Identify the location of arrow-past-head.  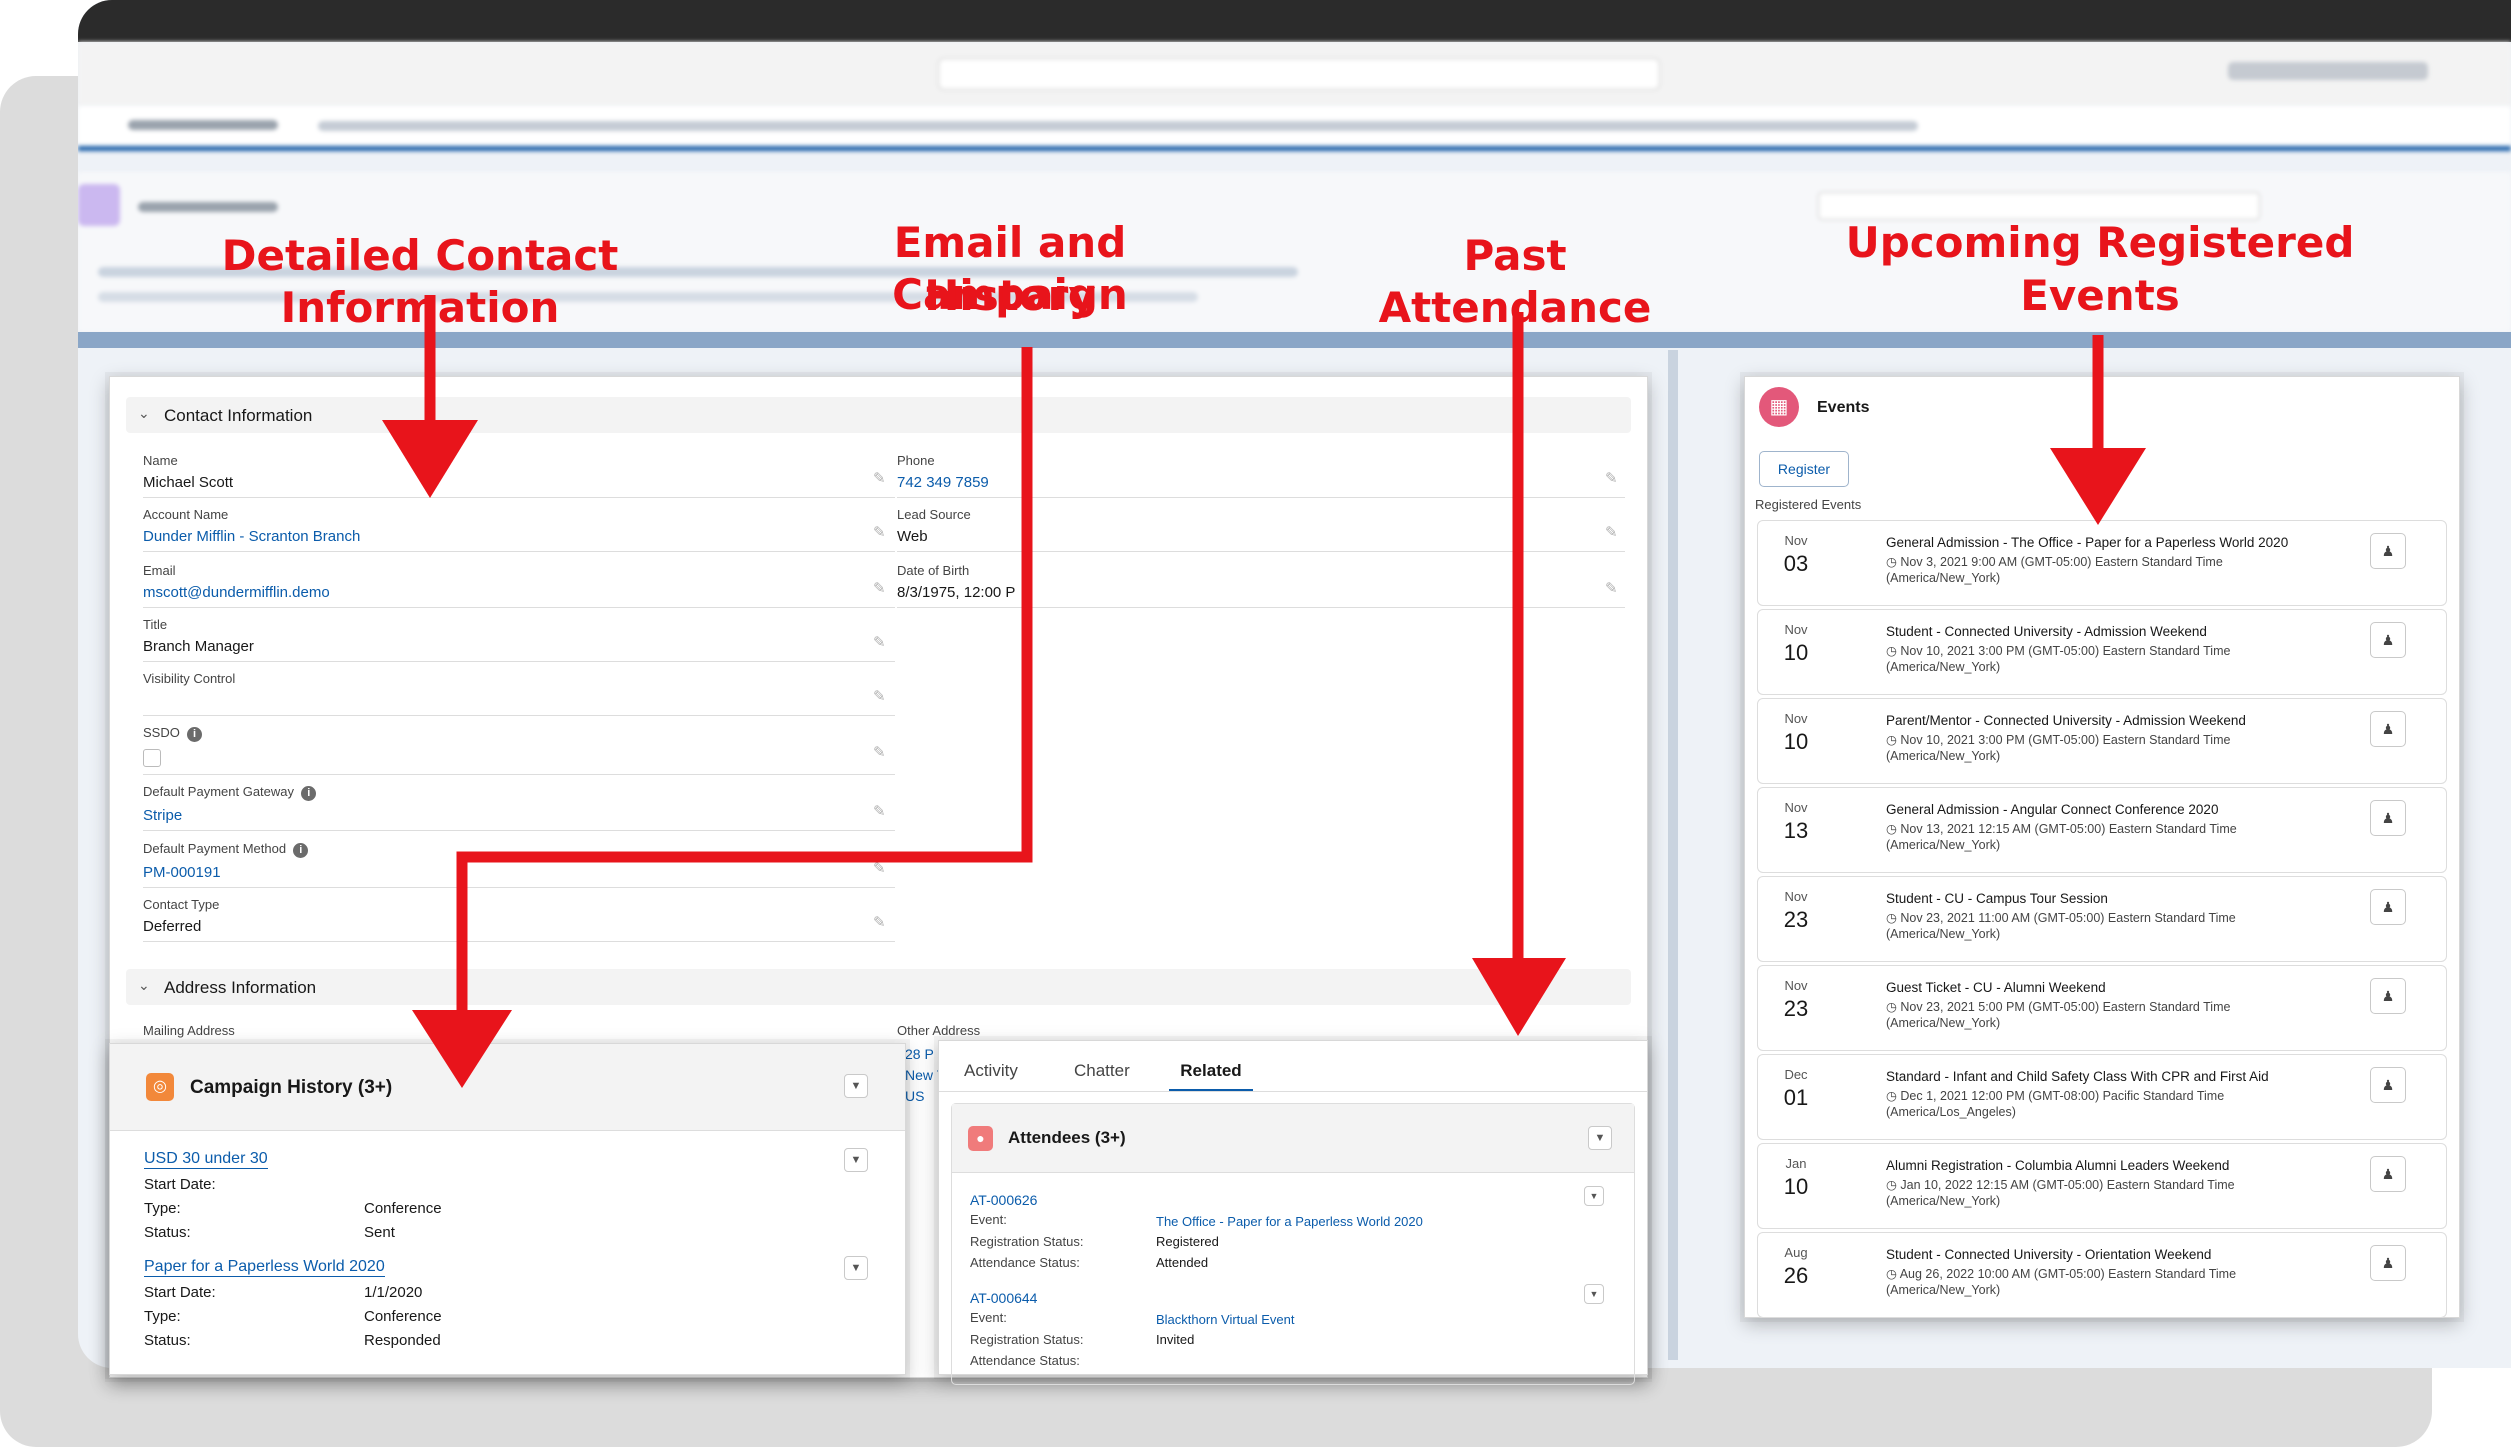
(1519, 997).